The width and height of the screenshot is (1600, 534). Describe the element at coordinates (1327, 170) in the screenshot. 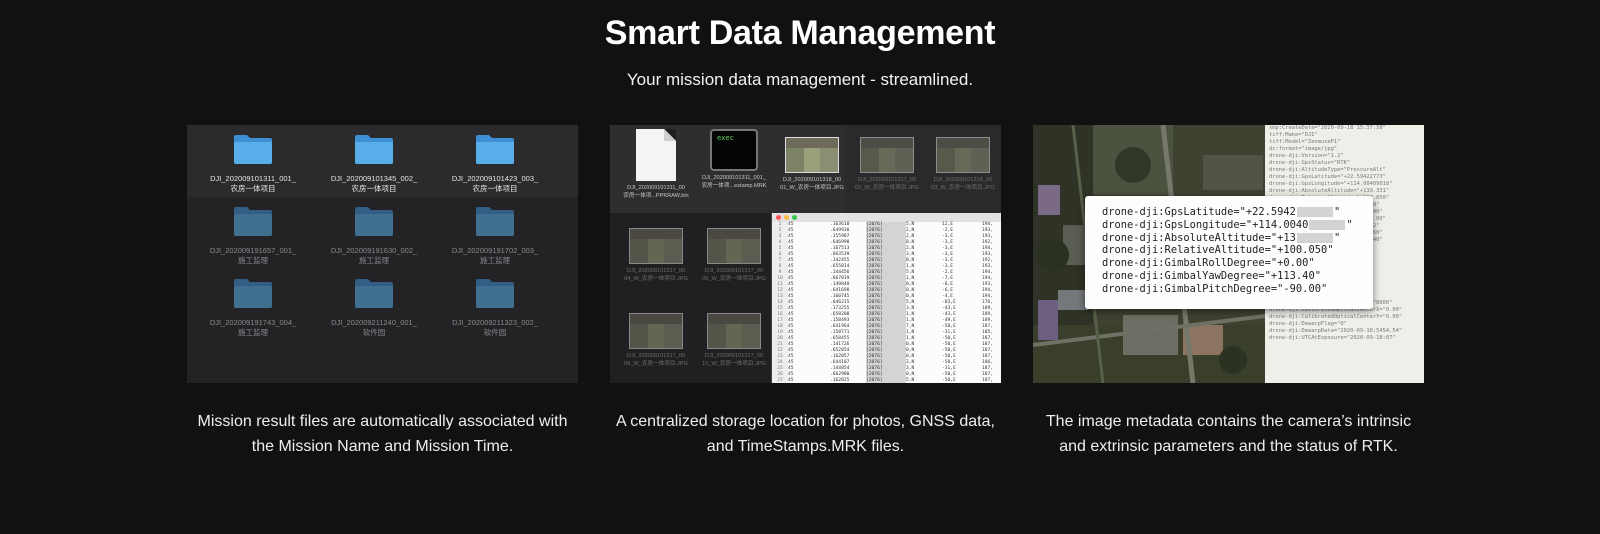

I see `metadata-line: drone-dji:AltitudeType="PressureAlt"` at that location.